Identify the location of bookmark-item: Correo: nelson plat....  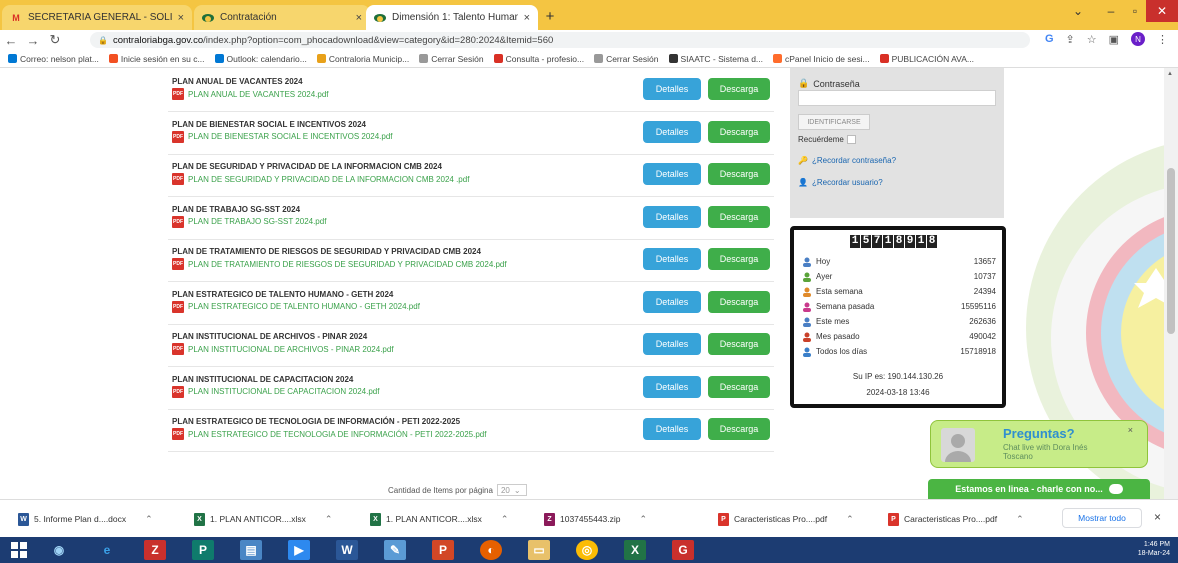
(53, 59).